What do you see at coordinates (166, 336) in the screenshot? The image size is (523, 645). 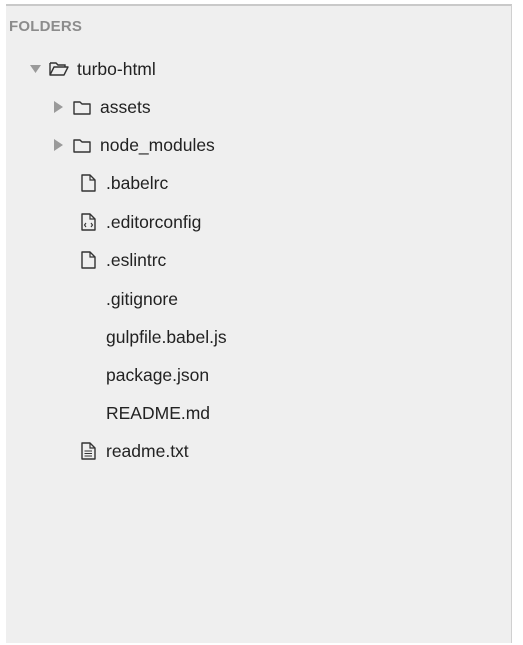 I see `tree-item-label: gulpfile.babel.js` at bounding box center [166, 336].